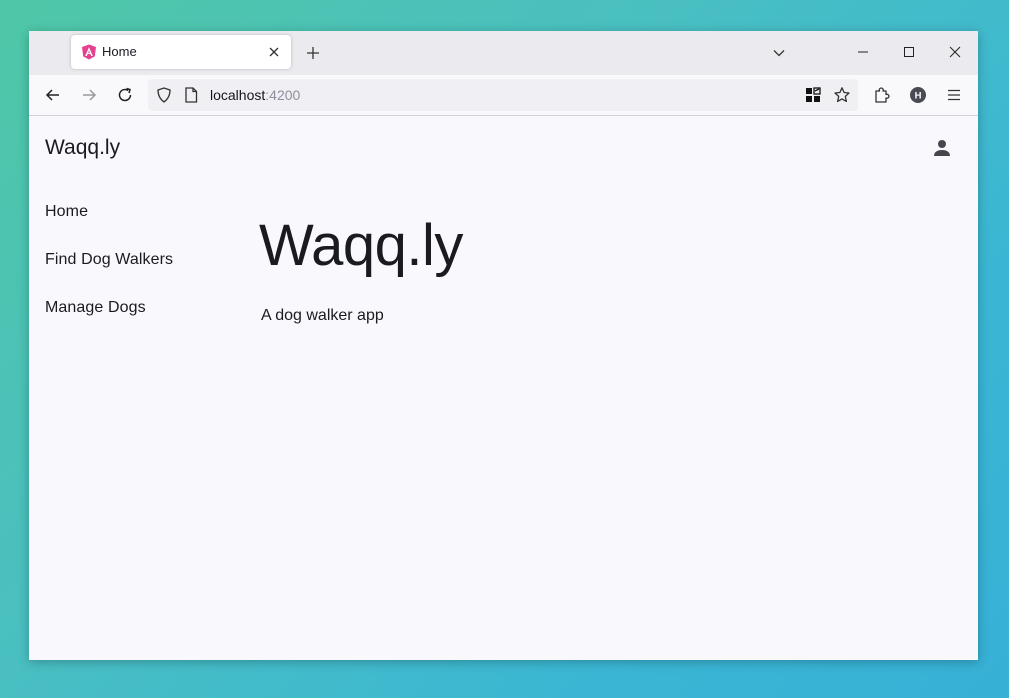 The height and width of the screenshot is (698, 1009). I want to click on sidebar-item-find-dog-walkers: Find Dog Walkers, so click(109, 260).